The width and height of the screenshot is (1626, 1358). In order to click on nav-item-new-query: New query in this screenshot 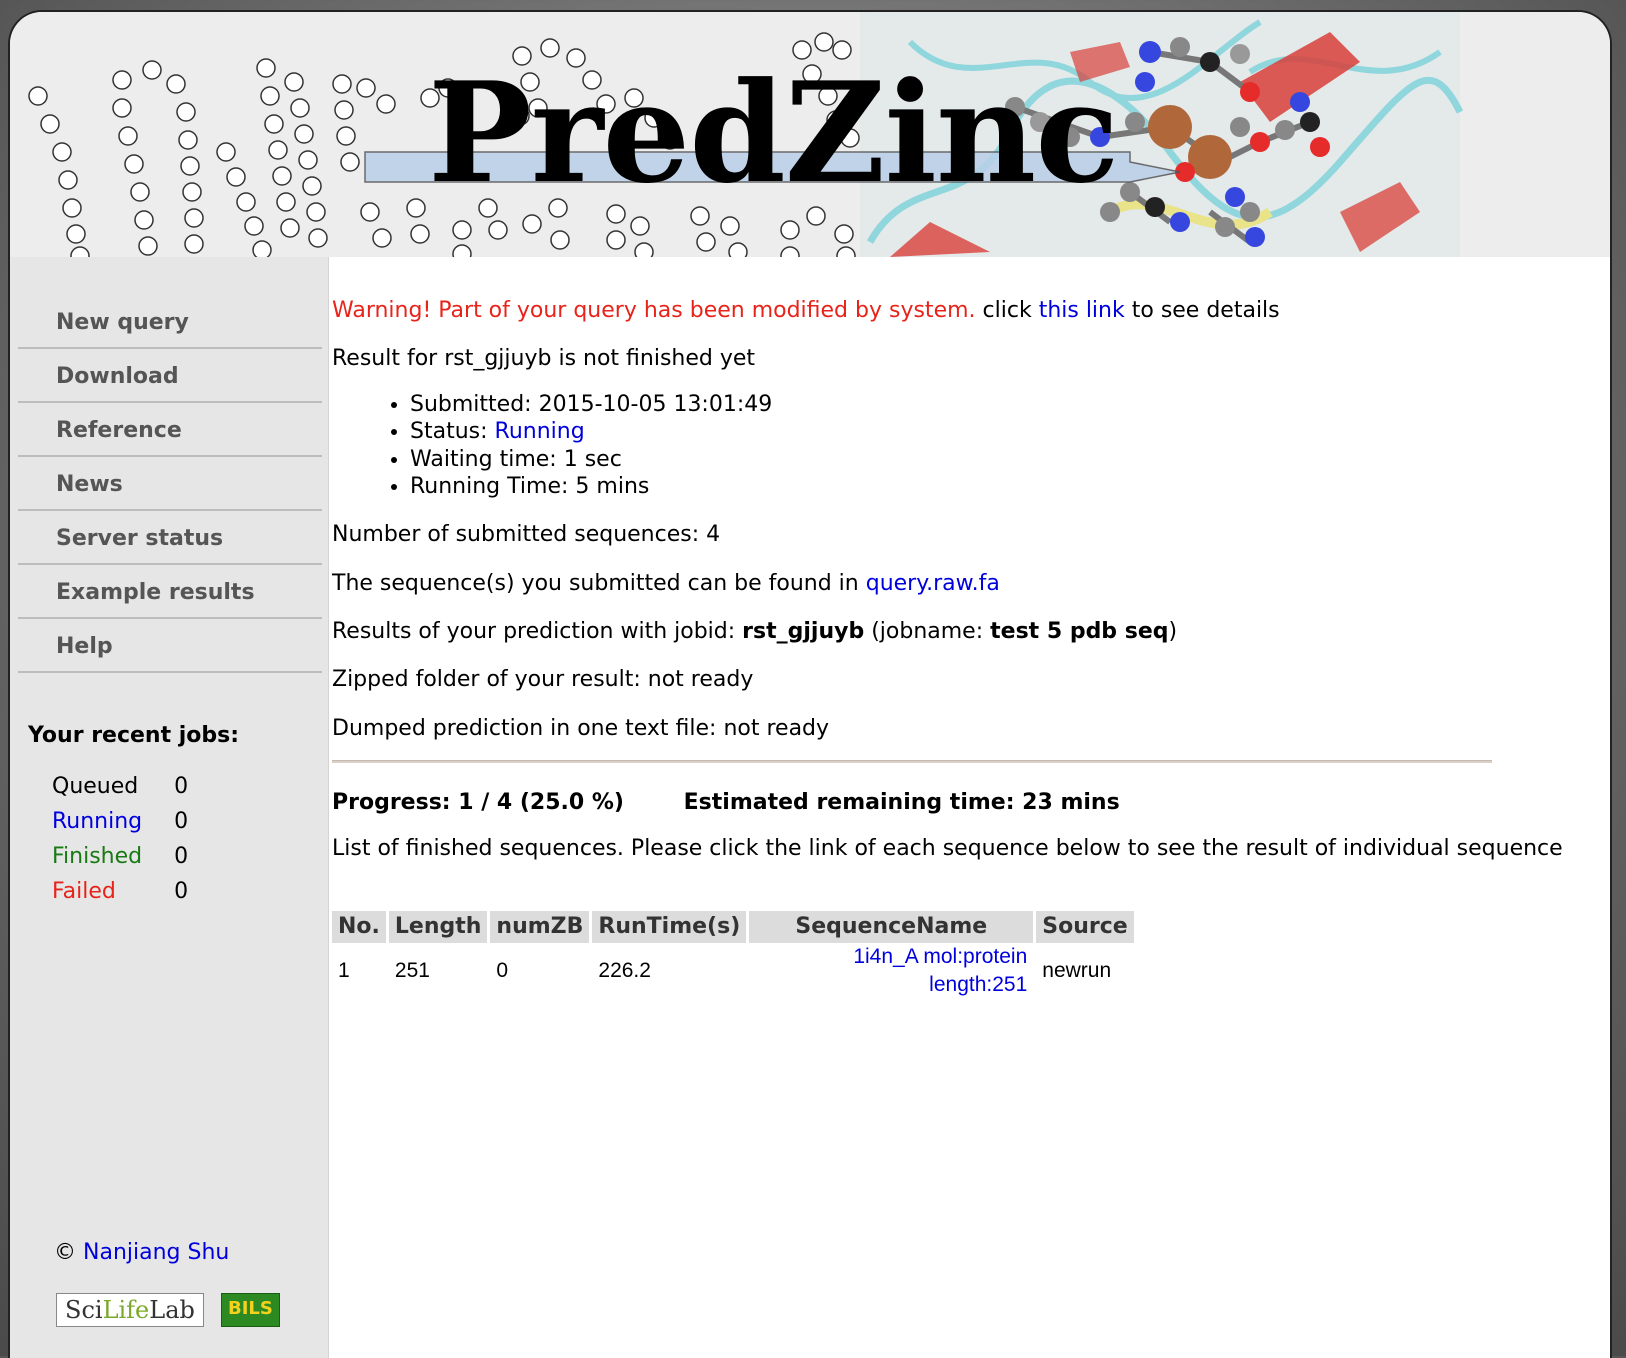, I will do `click(170, 323)`.